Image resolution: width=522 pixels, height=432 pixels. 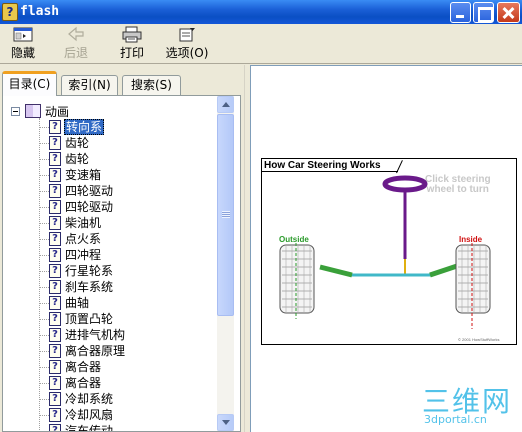 What do you see at coordinates (76, 399) in the screenshot?
I see `tree-item: ? 冷却系统` at bounding box center [76, 399].